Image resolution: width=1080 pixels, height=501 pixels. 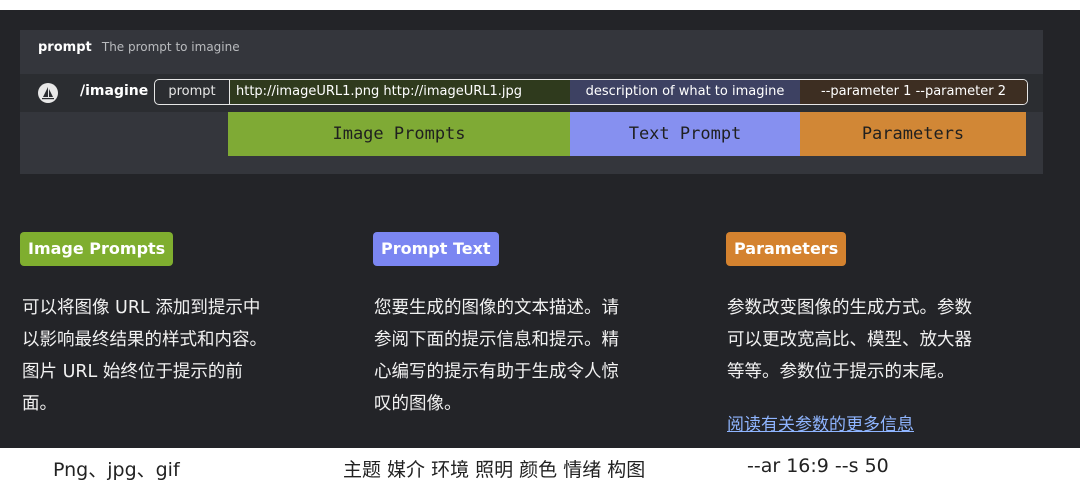 I want to click on description-line: 等等。参数位于提示的末尾。, so click(x=841, y=372).